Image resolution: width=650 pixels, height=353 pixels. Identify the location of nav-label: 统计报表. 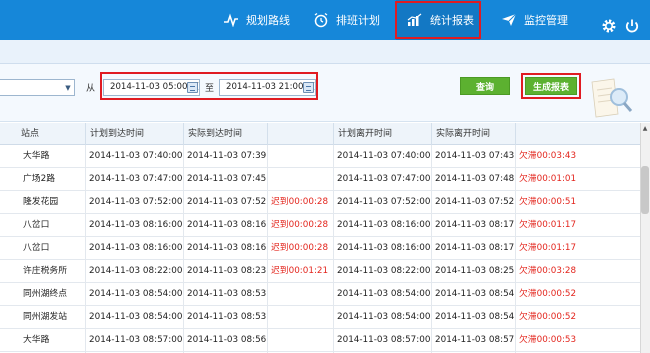
(452, 20).